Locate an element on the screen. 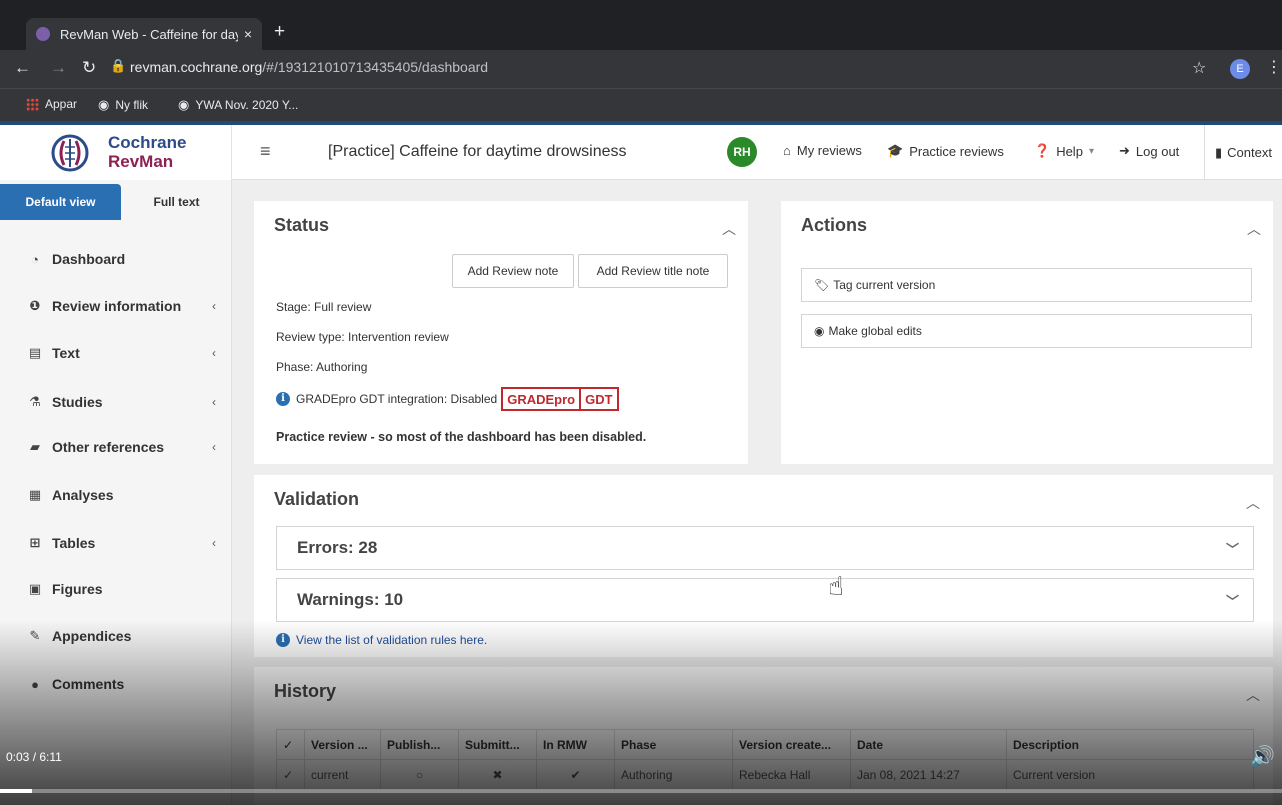  user-avatar: RH is located at coordinates (742, 152).